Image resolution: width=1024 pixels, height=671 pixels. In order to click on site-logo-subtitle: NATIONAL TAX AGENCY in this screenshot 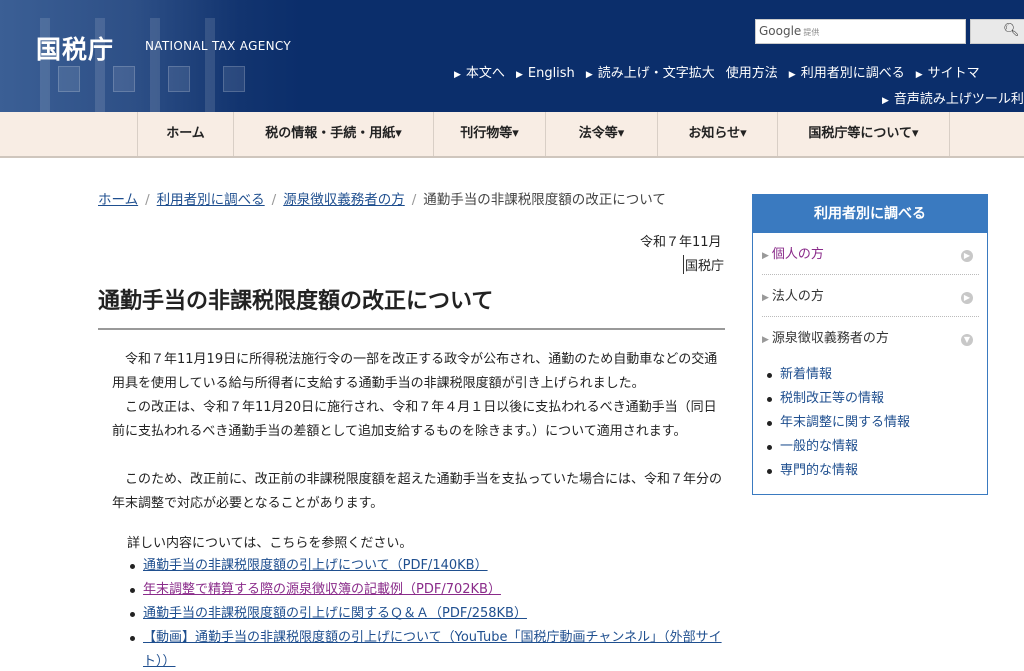, I will do `click(218, 46)`.